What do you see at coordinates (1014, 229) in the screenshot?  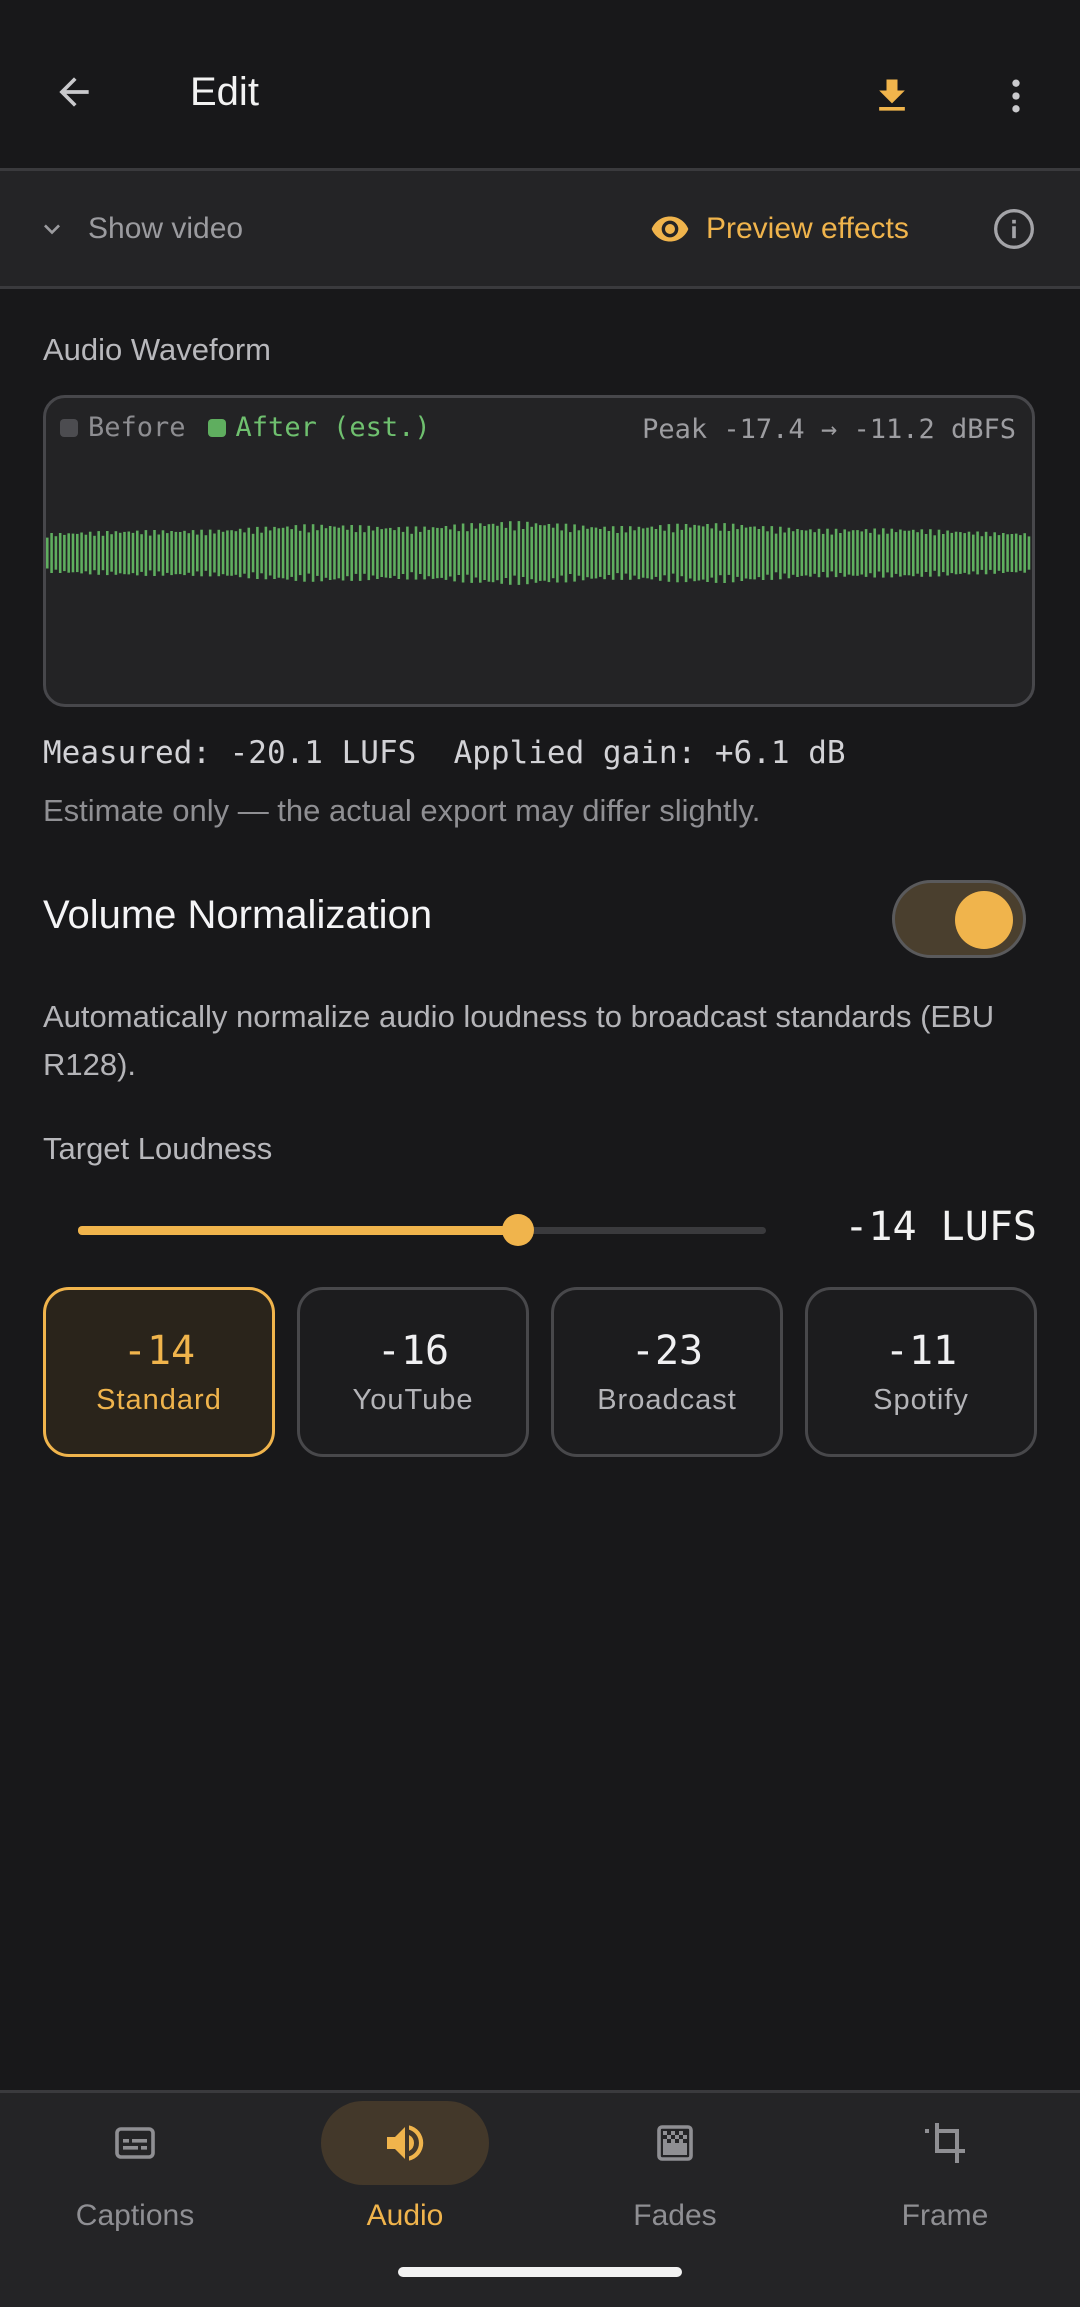 I see `info-icon` at bounding box center [1014, 229].